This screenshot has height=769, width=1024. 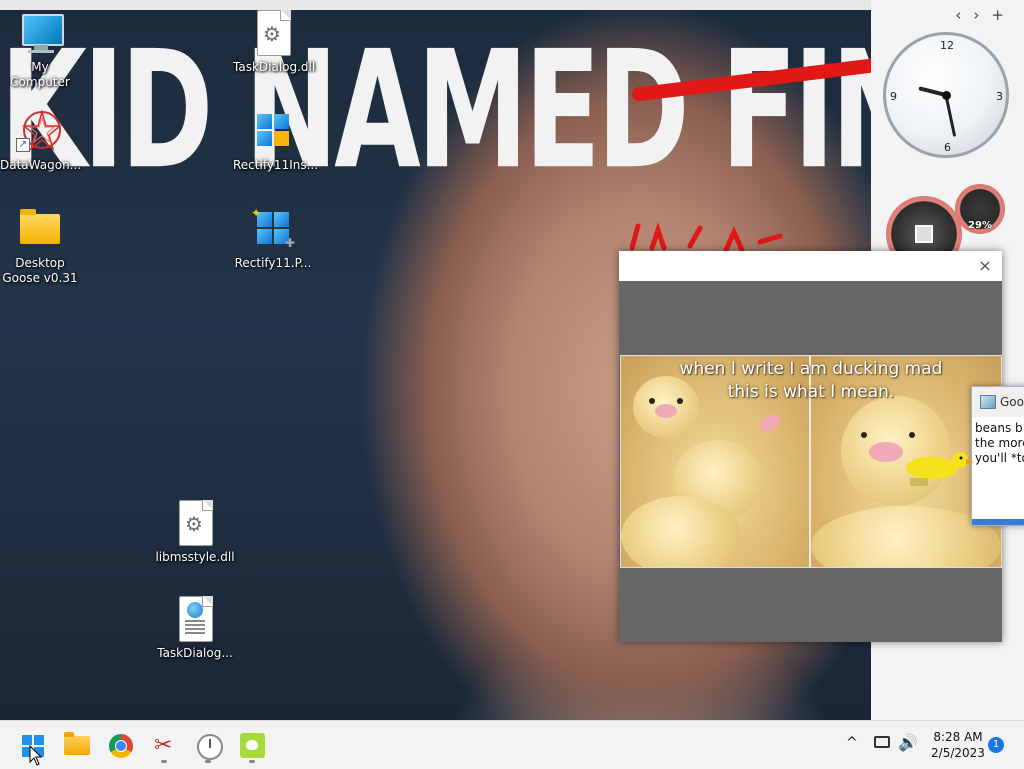 I want to click on clock-icon, so click(x=210, y=747).